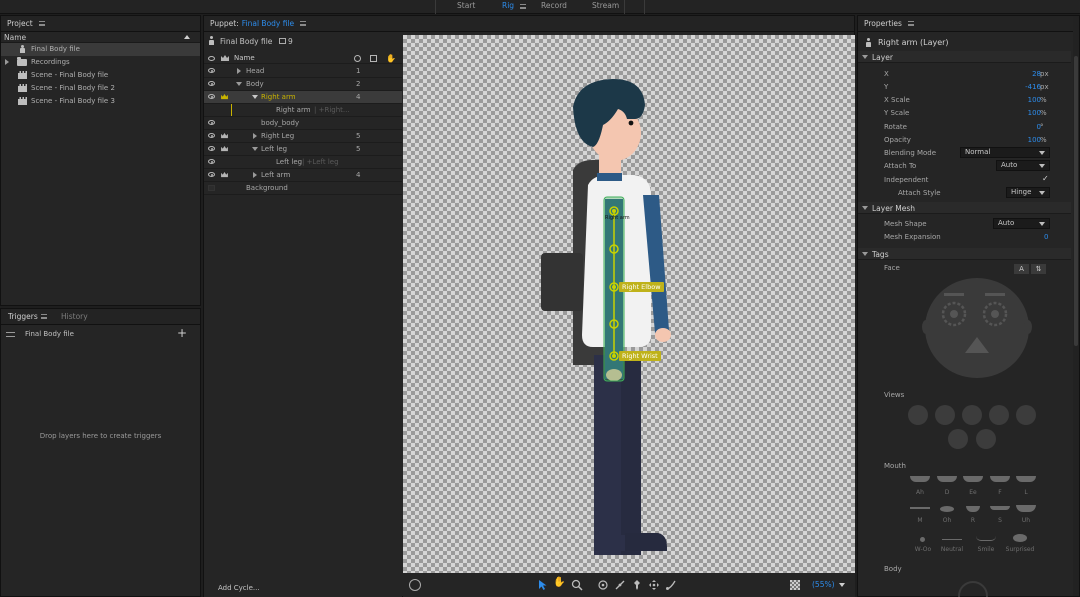  Describe the element at coordinates (920, 508) in the screenshot. I see `mouth-m-icon` at that location.